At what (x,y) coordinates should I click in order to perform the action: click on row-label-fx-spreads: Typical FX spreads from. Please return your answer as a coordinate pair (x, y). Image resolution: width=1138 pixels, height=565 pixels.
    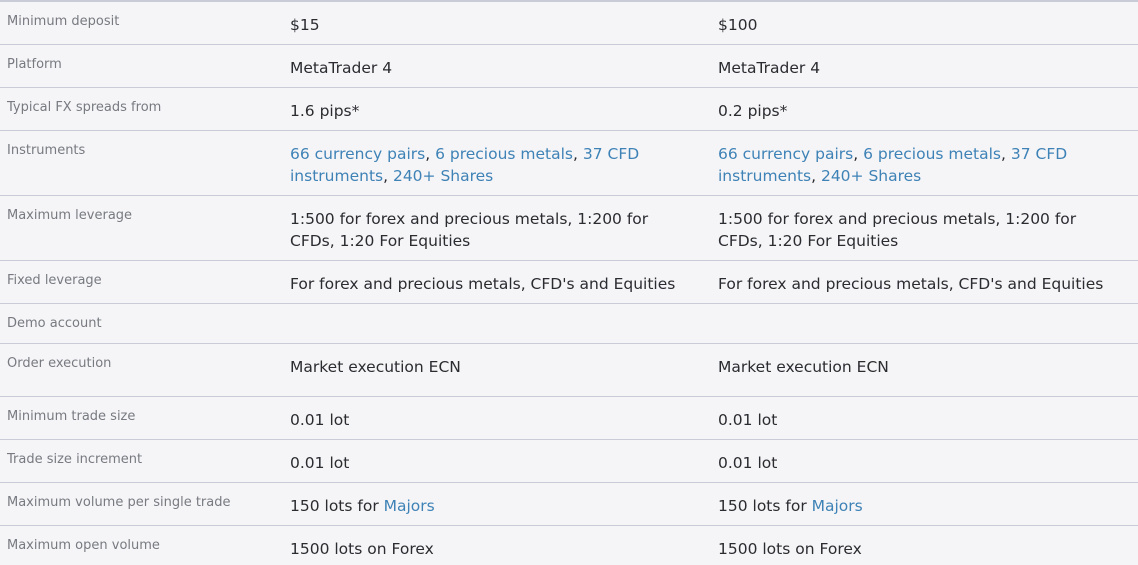
    Looking at the image, I should click on (84, 107).